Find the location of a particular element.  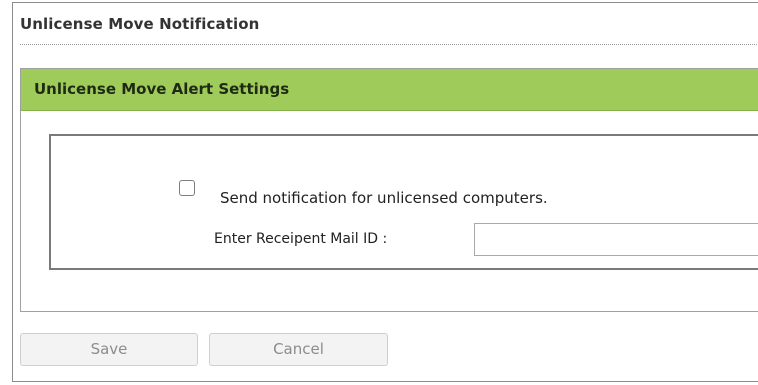

page-title: Unlicense Move Notification is located at coordinates (140, 24).